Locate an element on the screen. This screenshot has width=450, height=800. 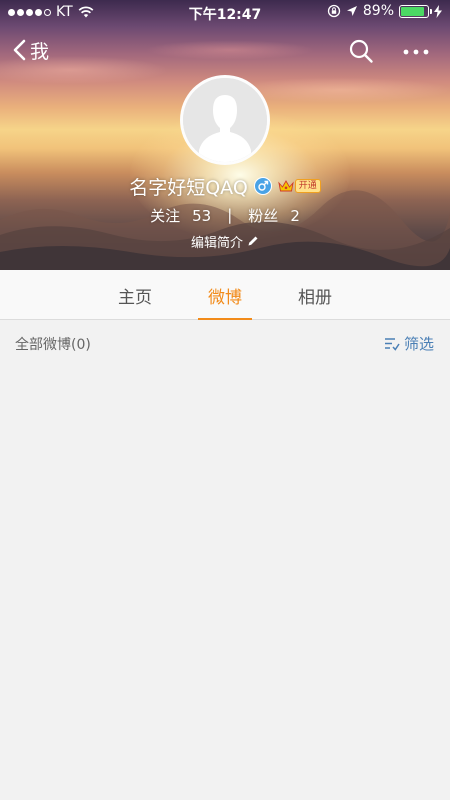
status-bar: KT 下午12:47 89% is located at coordinates (225, 12).